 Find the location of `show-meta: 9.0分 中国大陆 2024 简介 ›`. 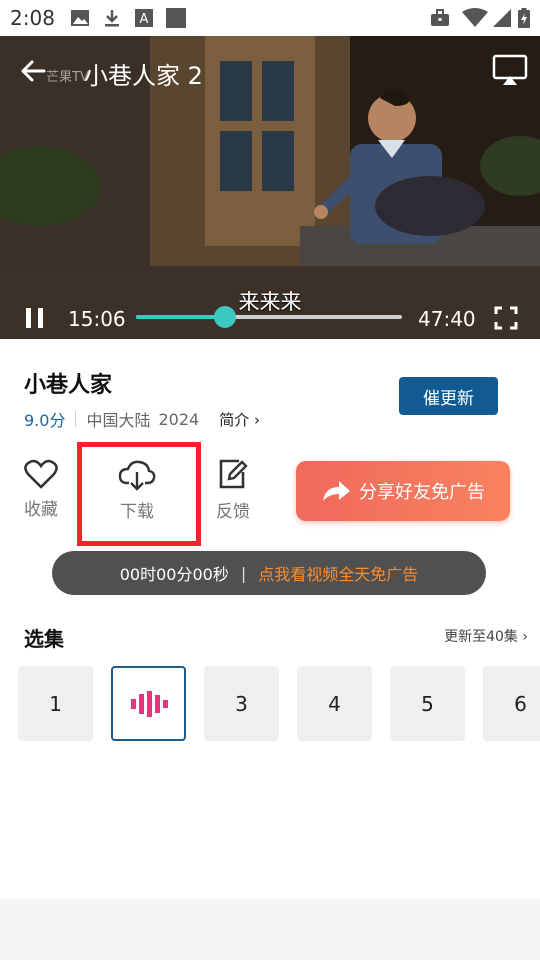

show-meta: 9.0分 中国大陆 2024 简介 › is located at coordinates (142, 419).